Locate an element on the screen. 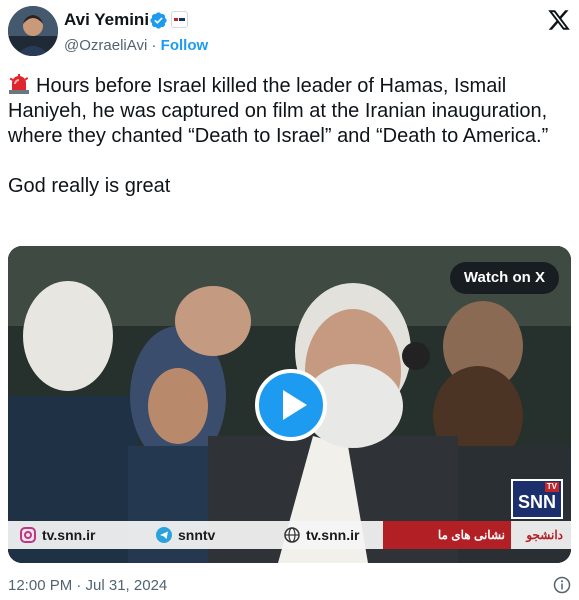 The image size is (579, 600). snn-tv-badge: TV is located at coordinates (551, 487).